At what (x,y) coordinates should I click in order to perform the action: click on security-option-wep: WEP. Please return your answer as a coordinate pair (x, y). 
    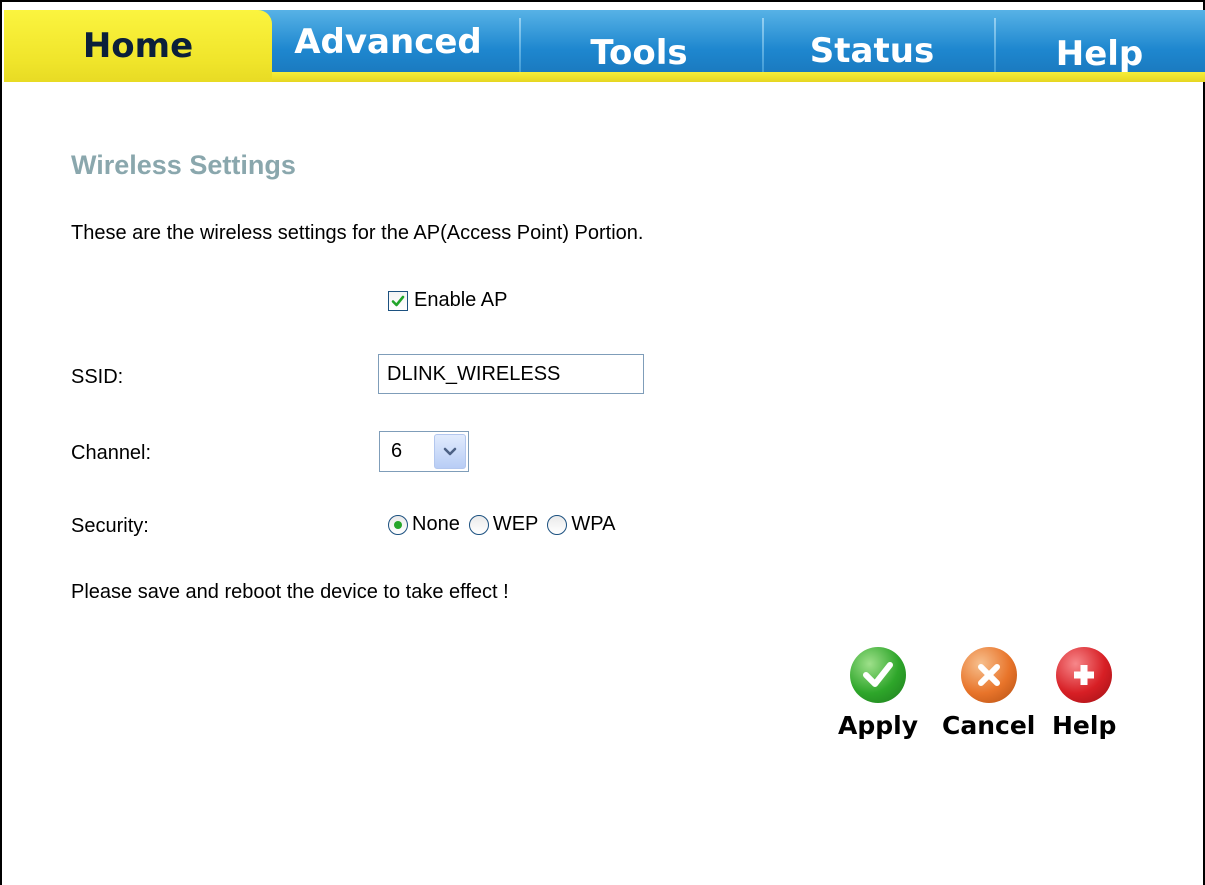
    Looking at the image, I should click on (503, 524).